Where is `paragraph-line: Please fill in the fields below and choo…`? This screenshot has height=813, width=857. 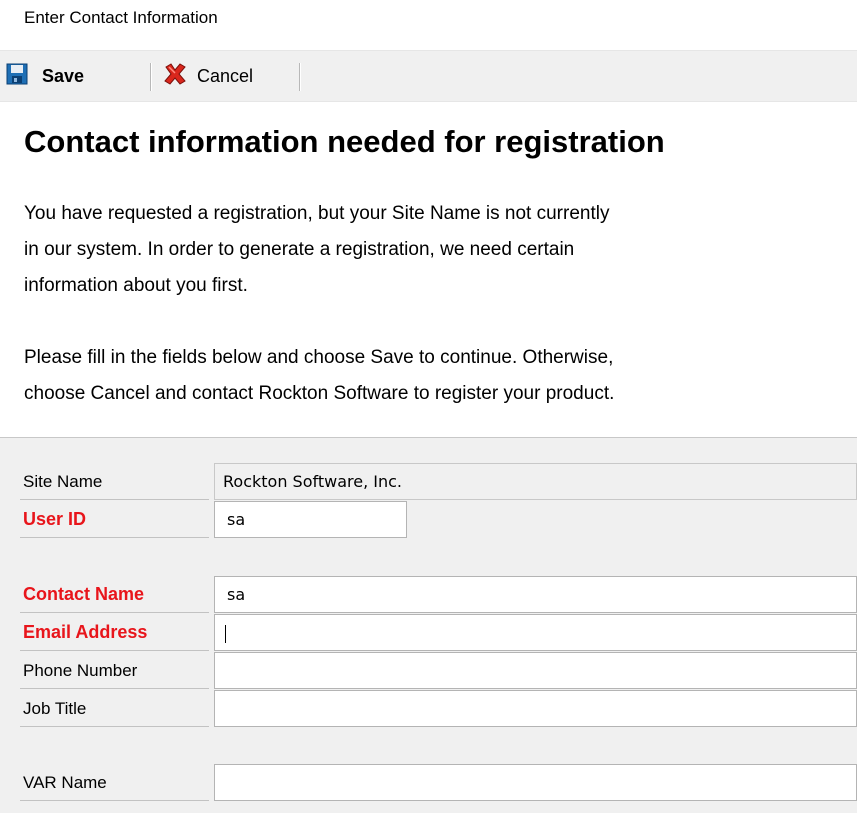 paragraph-line: Please fill in the fields below and choo… is located at coordinates (319, 357).